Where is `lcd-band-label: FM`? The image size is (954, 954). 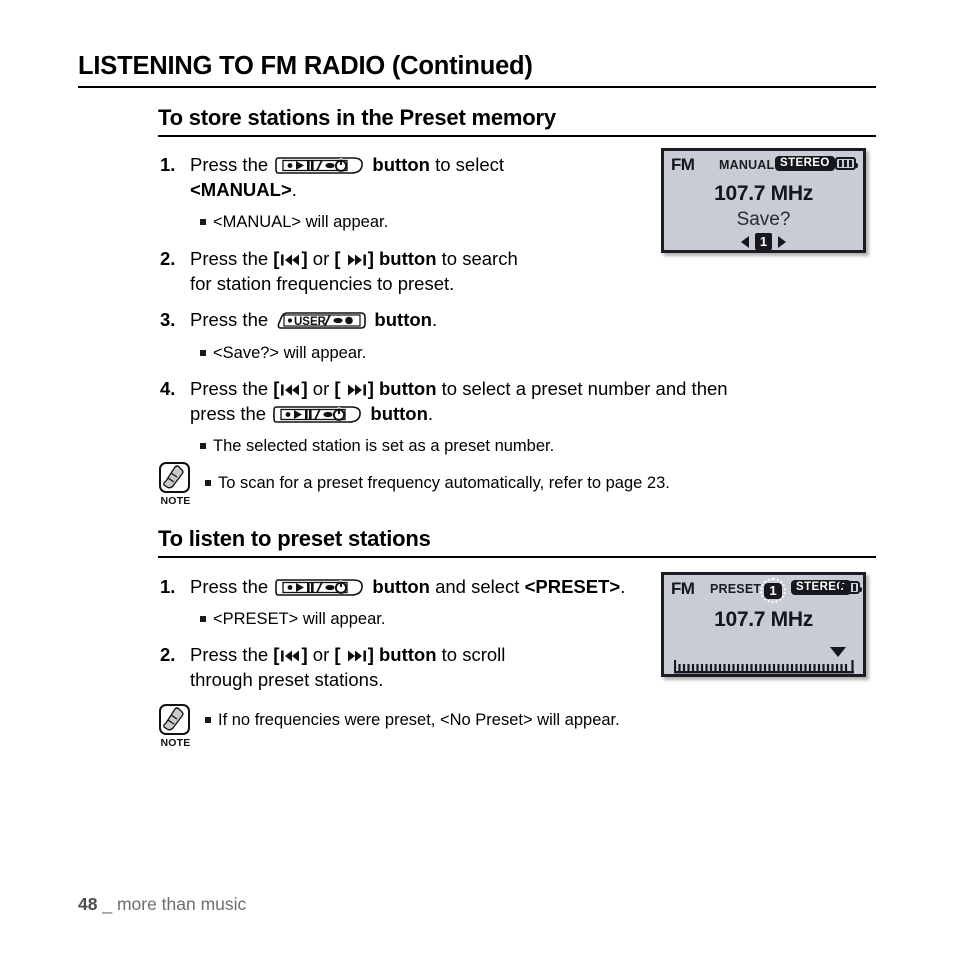 lcd-band-label: FM is located at coordinates (683, 588).